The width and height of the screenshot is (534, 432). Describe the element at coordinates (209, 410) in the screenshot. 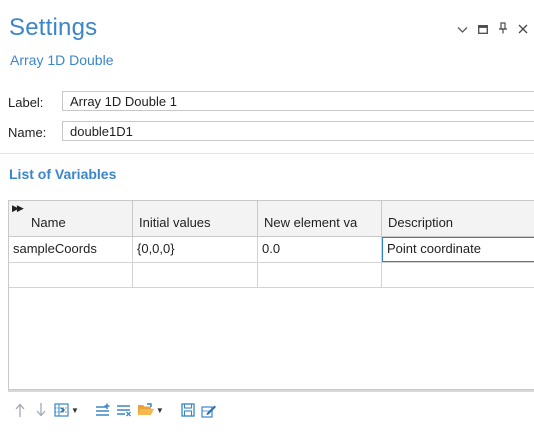

I see `edit-icon` at that location.